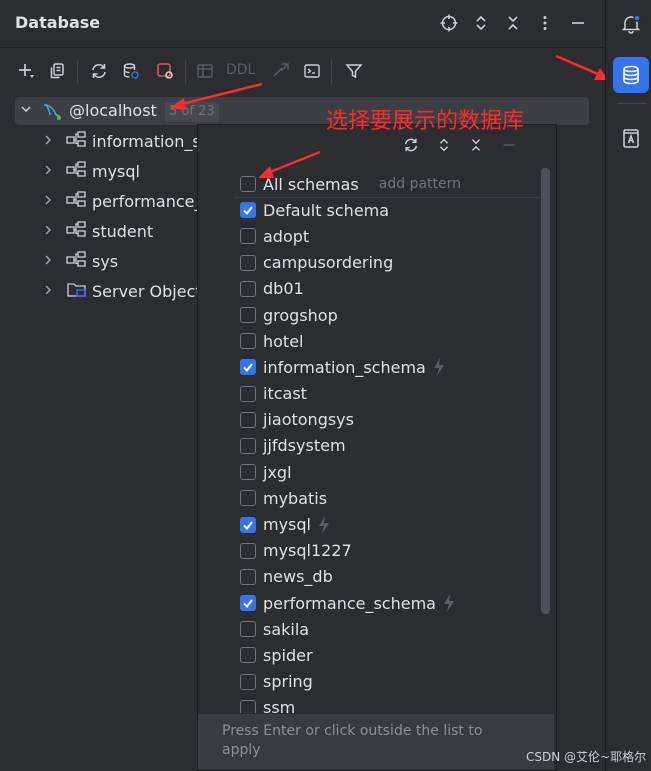  Describe the element at coordinates (192, 112) in the screenshot. I see `schema-count-badge: 5 of 23` at that location.